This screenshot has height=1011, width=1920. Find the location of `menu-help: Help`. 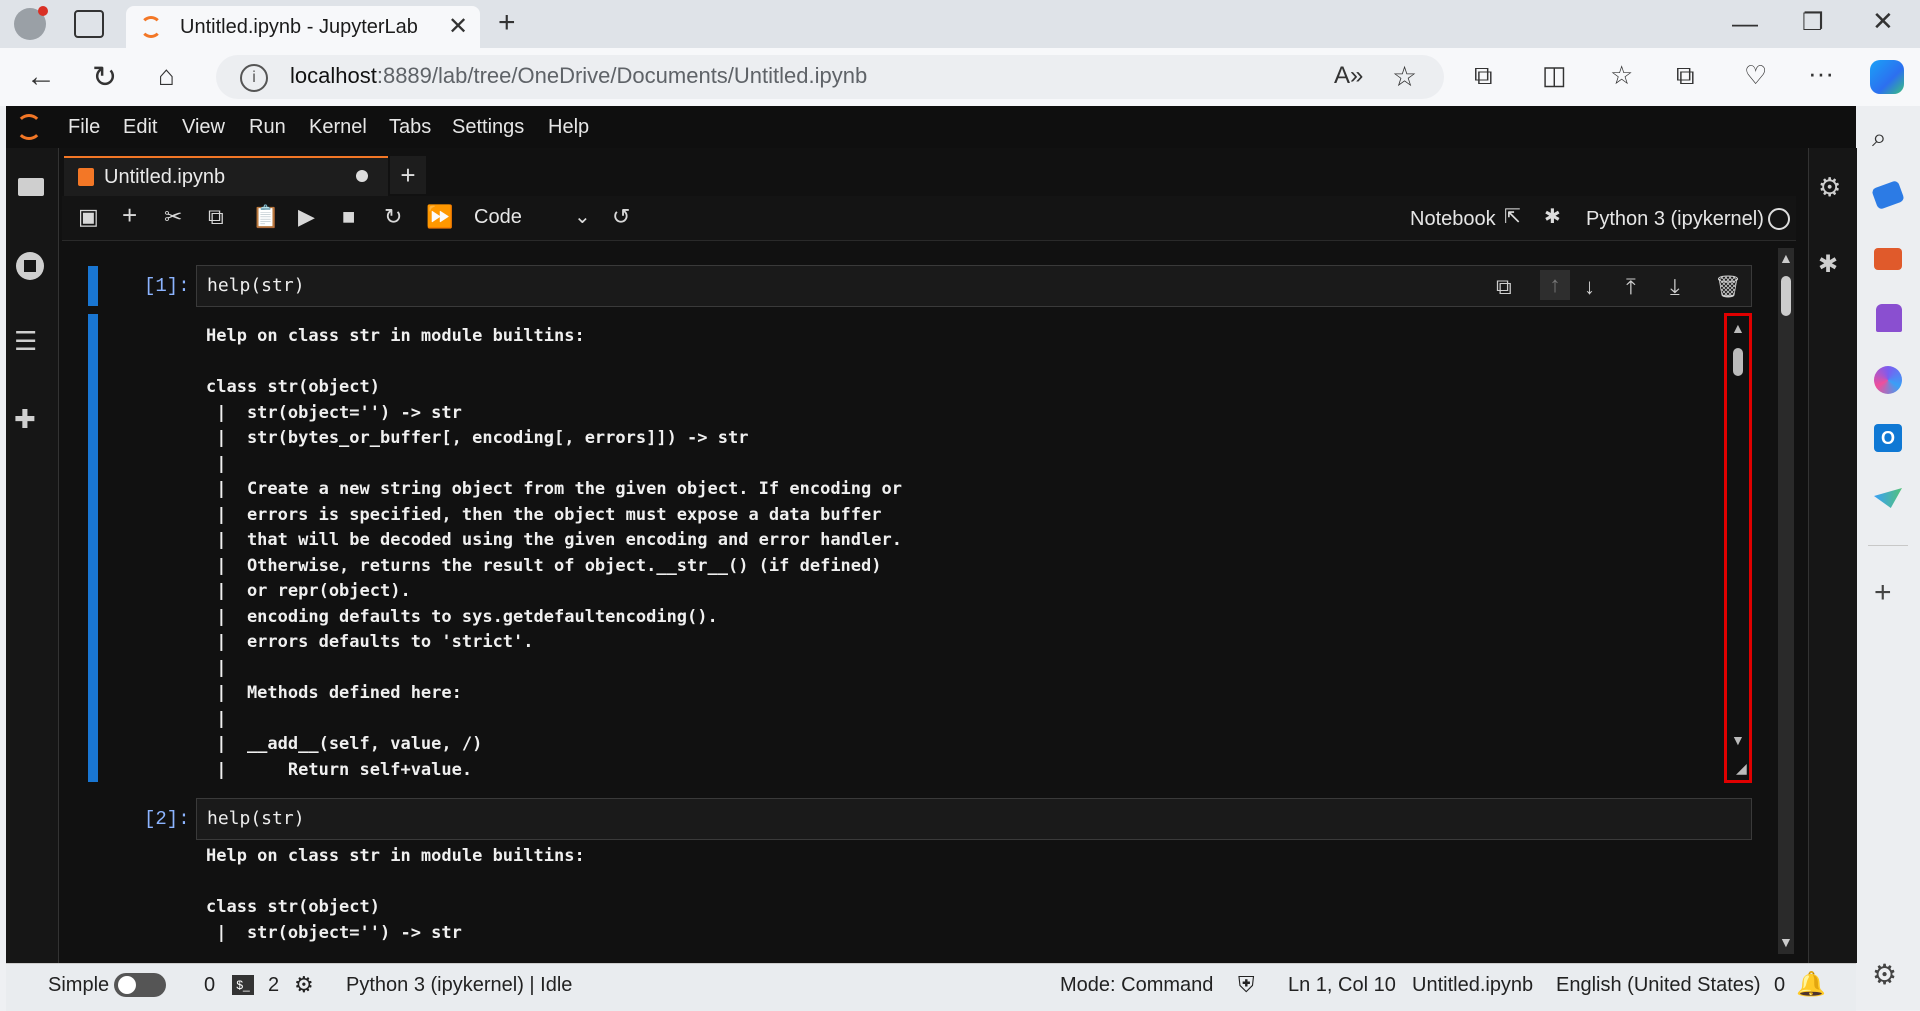

menu-help: Help is located at coordinates (568, 127).